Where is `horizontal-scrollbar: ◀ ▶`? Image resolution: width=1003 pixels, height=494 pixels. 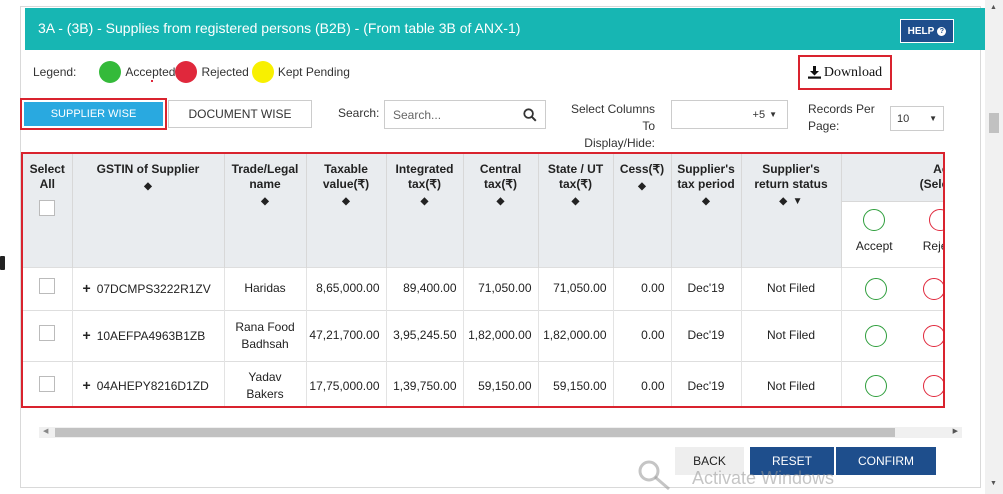 horizontal-scrollbar: ◀ ▶ is located at coordinates (500, 432).